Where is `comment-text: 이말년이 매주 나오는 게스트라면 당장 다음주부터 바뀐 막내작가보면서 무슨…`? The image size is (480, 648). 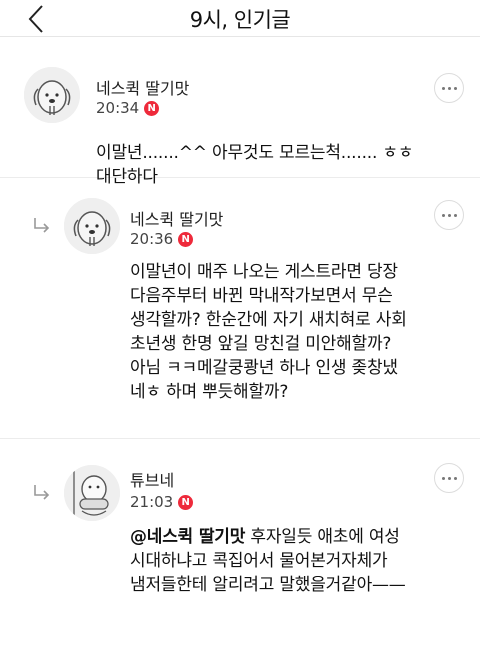 comment-text: 이말년이 매주 나오는 게스트라면 당장 다음주부터 바뀐 막내작가보면서 무슨… is located at coordinates (268, 332).